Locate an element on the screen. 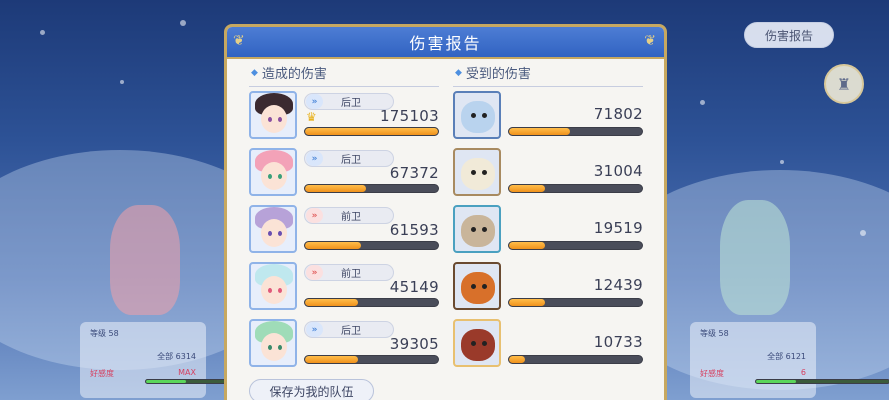  dealt-row: » 后卫 ♛ 175103 is located at coordinates (344, 116).